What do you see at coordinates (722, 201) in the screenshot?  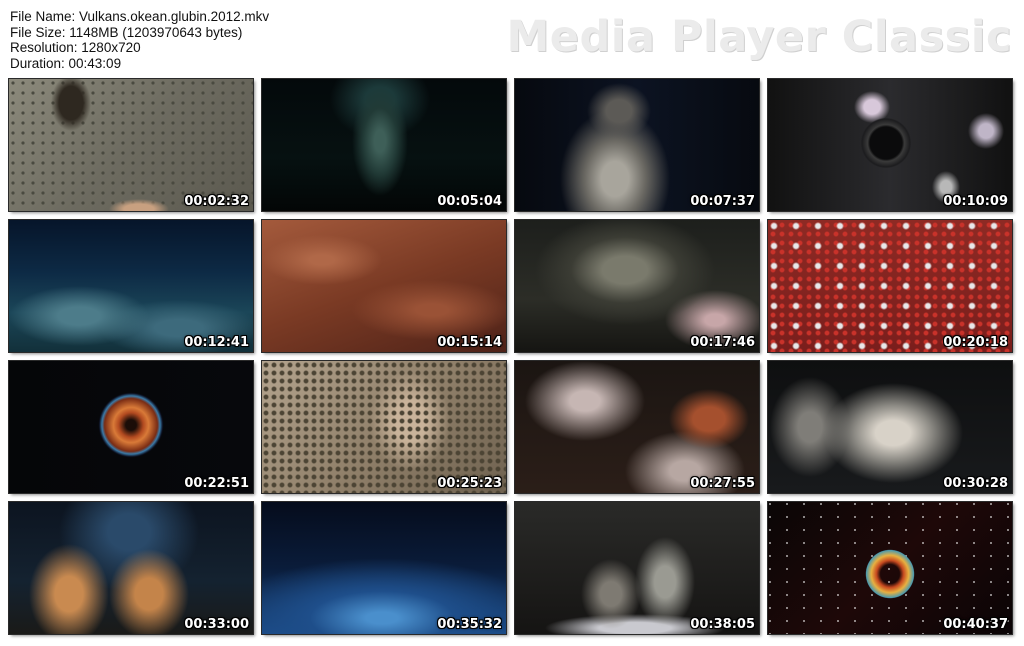 I see `thumbnail-timestamp: 00:07:37` at bounding box center [722, 201].